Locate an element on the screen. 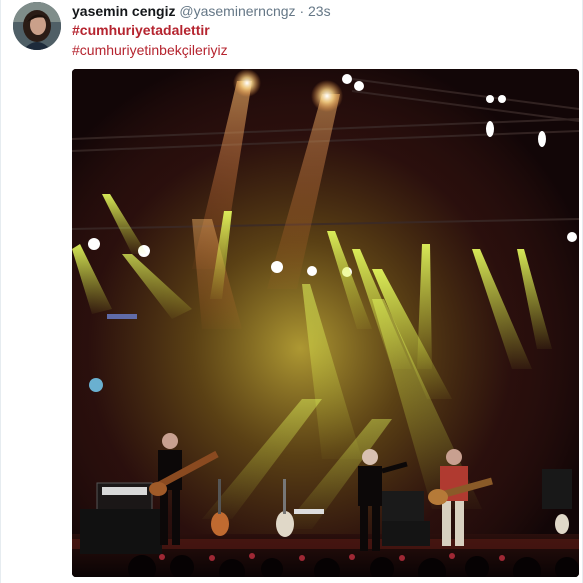  avatar-image is located at coordinates (37, 26).